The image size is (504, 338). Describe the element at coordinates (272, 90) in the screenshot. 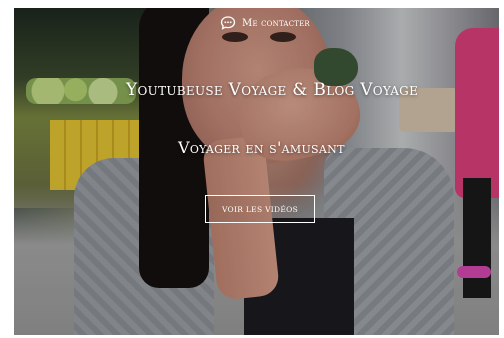

I see `hero-title: Youtubeuse Voyage & Blog Voyage` at that location.